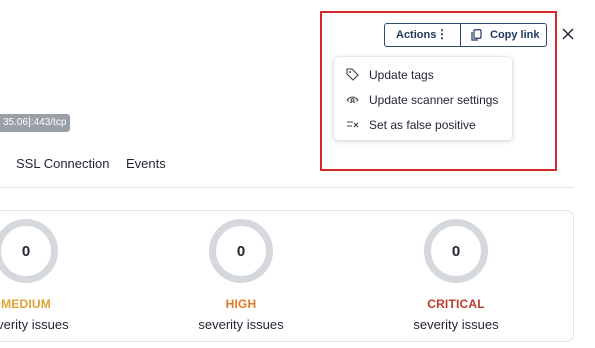 This screenshot has height=348, width=595. I want to click on port-badge: 35.06]:443/tcp, so click(35, 123).